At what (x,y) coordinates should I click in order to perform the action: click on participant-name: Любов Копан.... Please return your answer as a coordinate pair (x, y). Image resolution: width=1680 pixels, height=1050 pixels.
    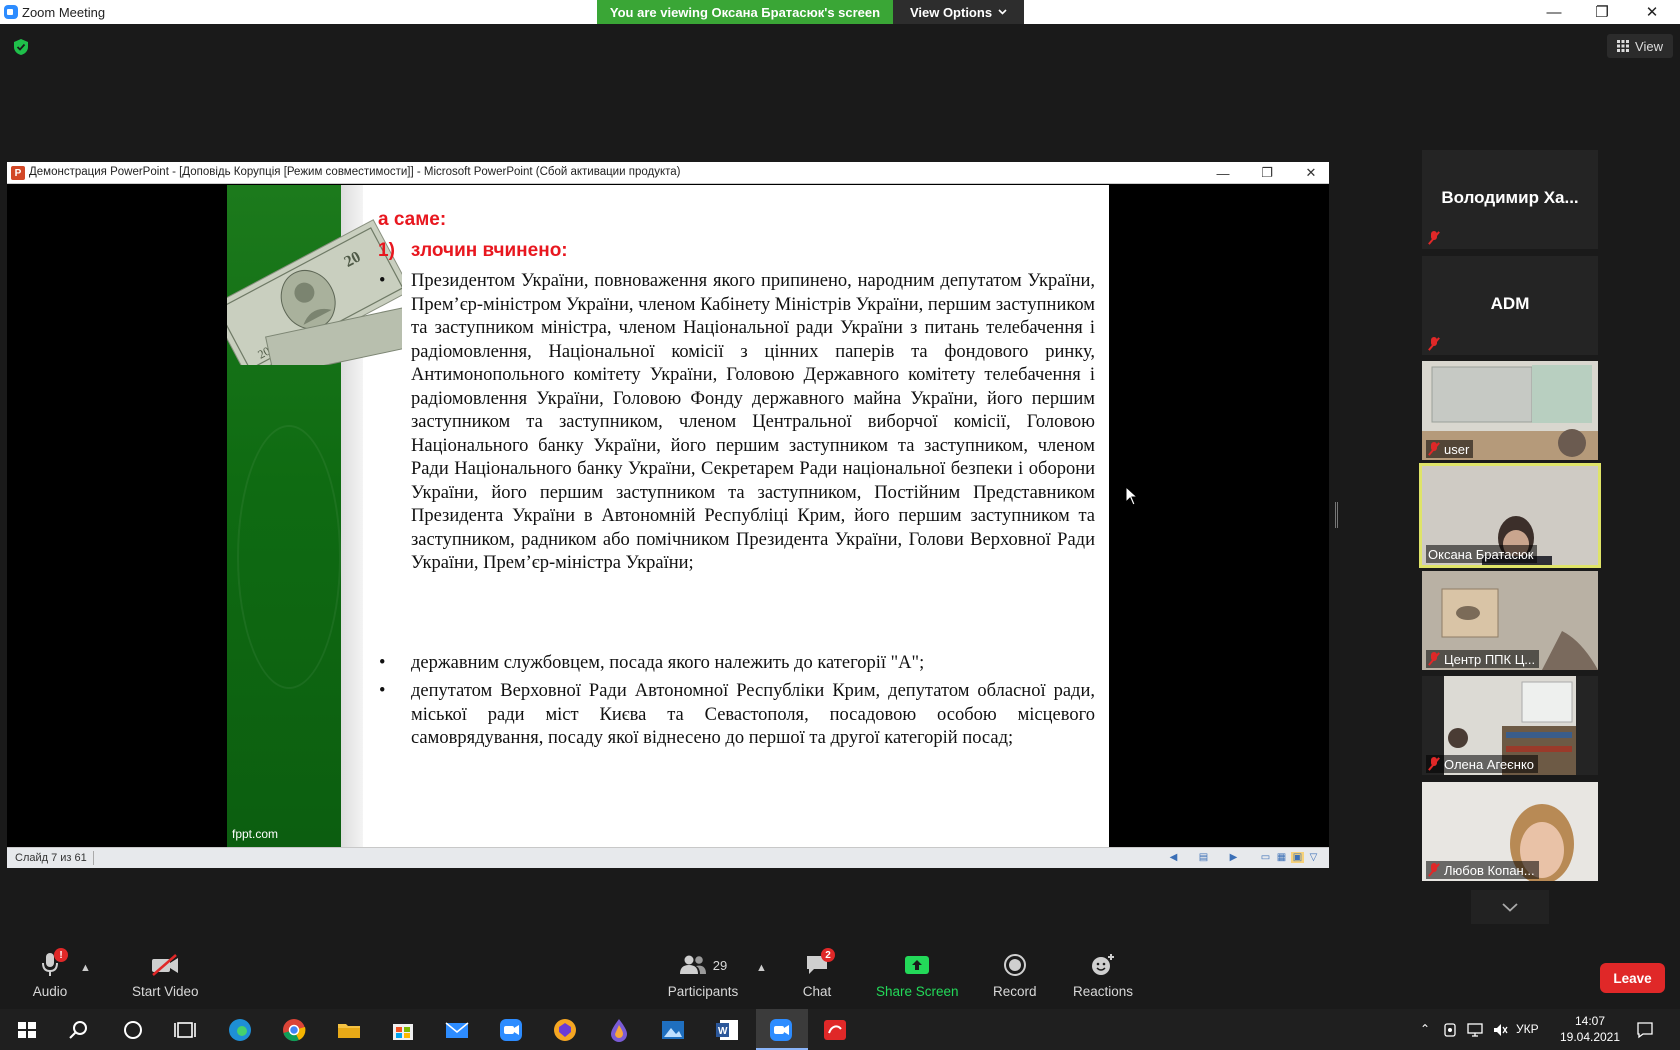
    Looking at the image, I should click on (1489, 870).